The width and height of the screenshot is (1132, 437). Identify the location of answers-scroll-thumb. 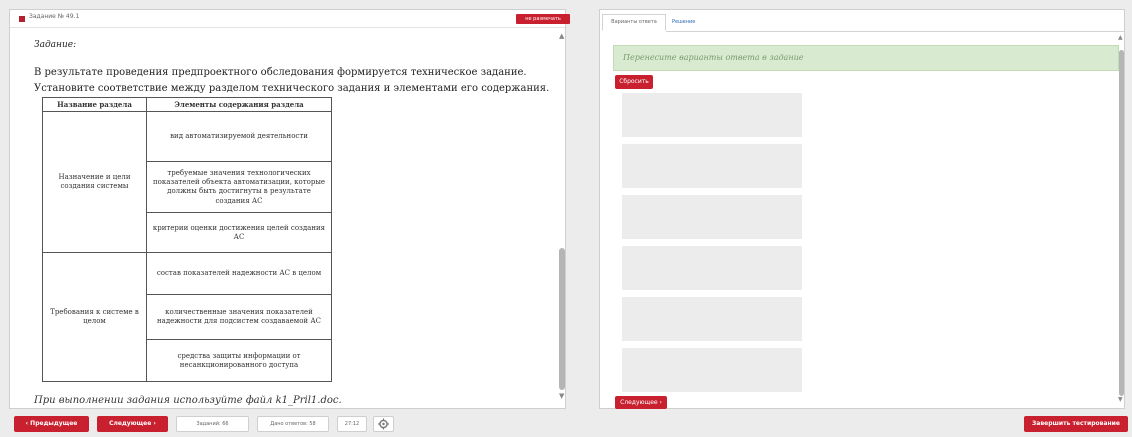
(1121, 223).